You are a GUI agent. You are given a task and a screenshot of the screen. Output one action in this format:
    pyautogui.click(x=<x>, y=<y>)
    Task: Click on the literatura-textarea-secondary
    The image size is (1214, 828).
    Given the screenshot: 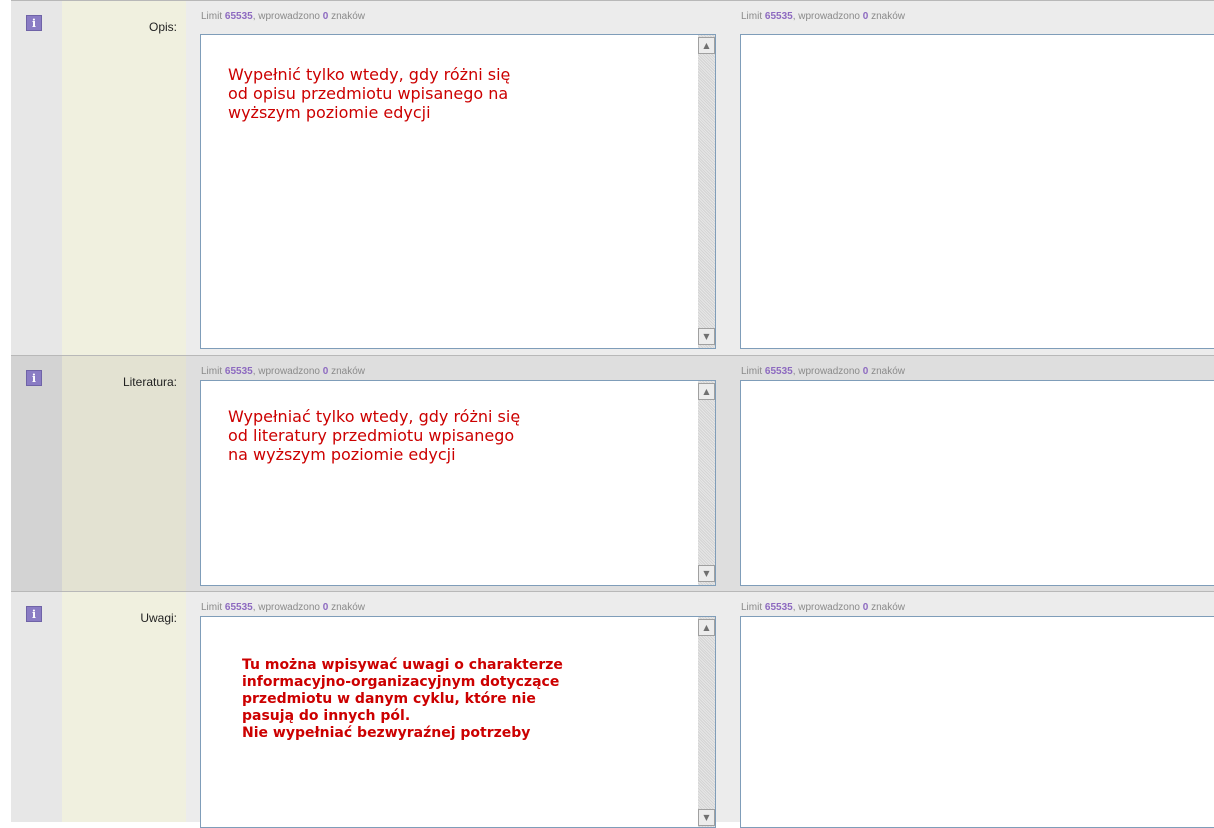 What is the action you would take?
    pyautogui.click(x=977, y=483)
    